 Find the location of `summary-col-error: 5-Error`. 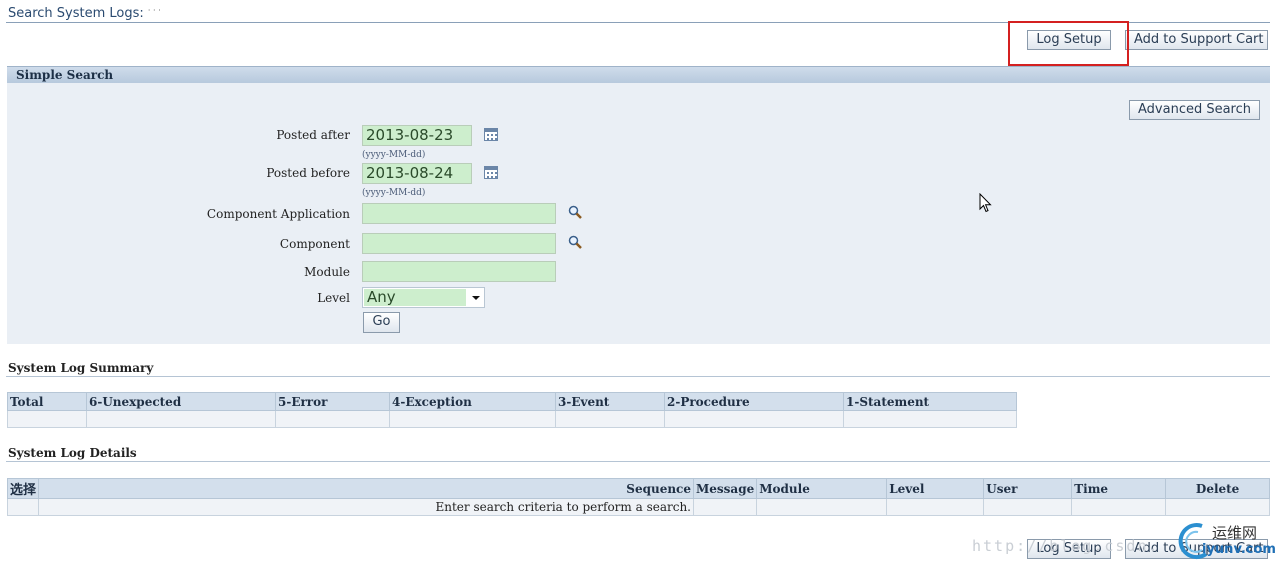

summary-col-error: 5-Error is located at coordinates (332, 401).